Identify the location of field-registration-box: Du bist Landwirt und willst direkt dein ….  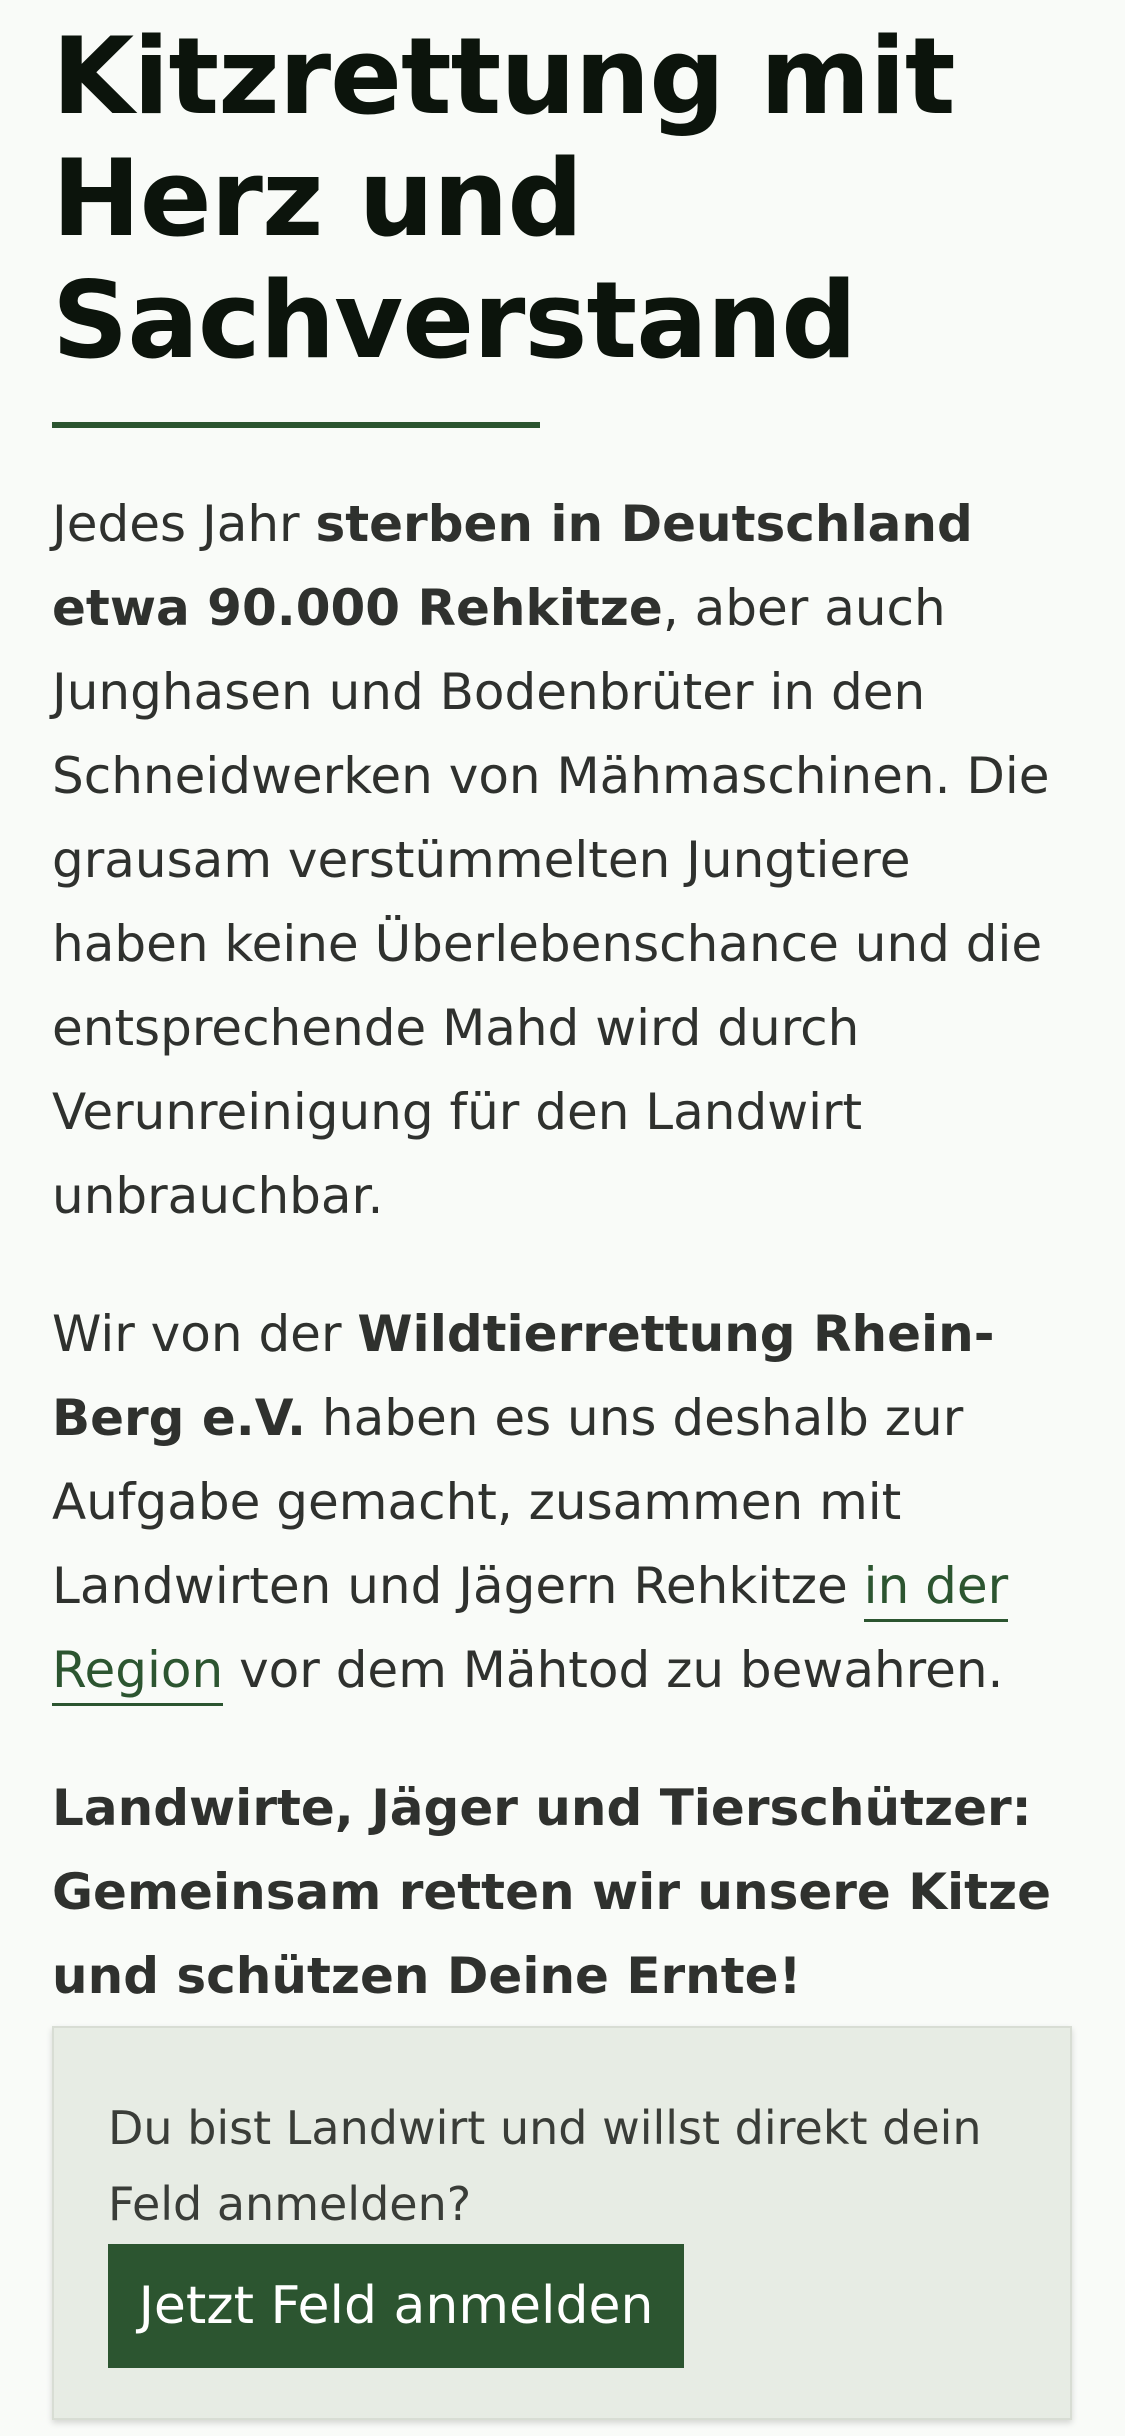
(562, 2223).